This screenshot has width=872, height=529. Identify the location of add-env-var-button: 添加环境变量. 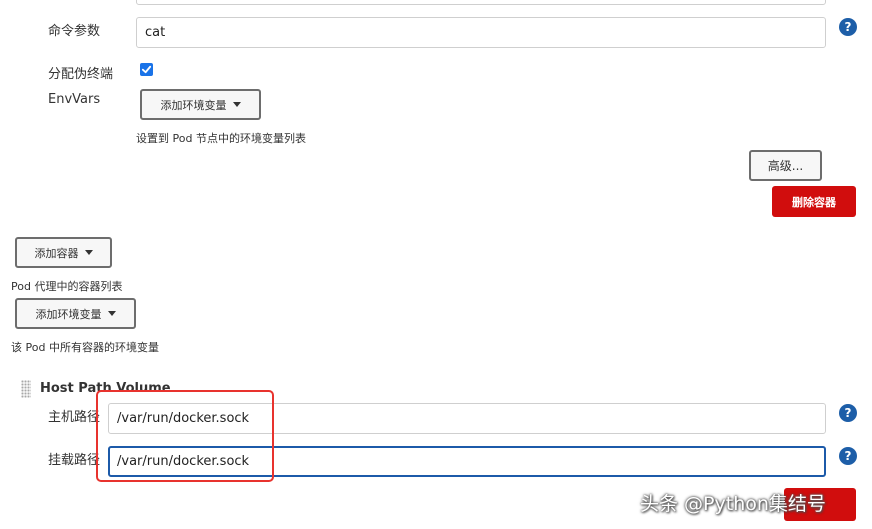
(200, 104).